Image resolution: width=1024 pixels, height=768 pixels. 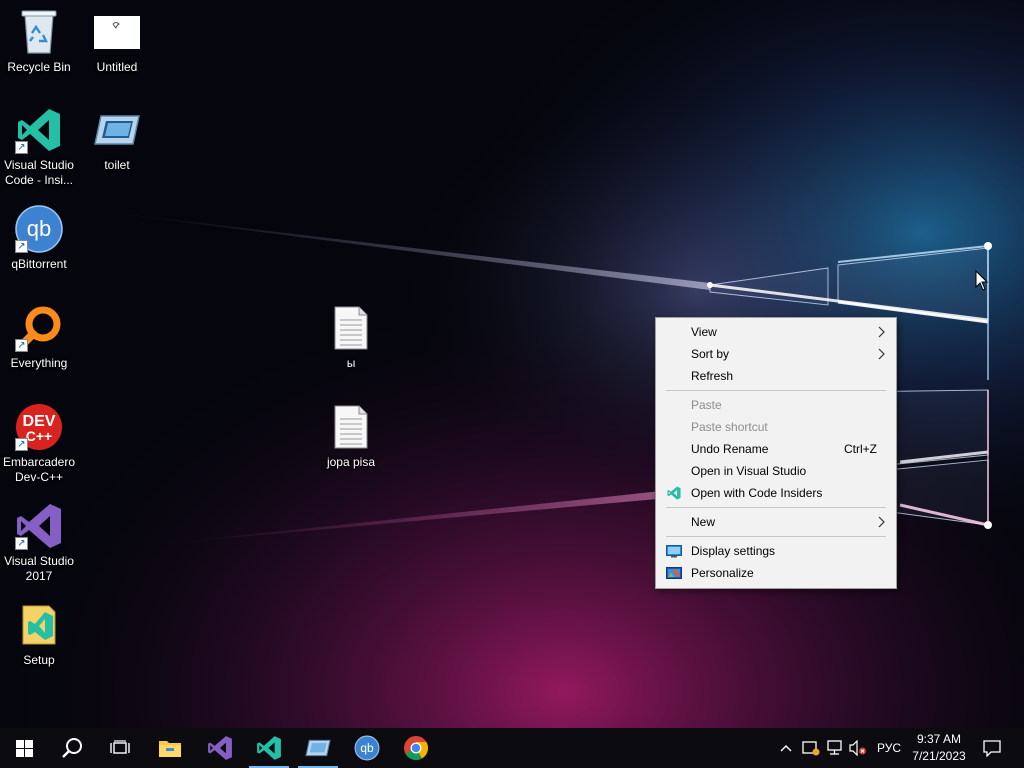 What do you see at coordinates (982, 280) in the screenshot?
I see `mouse-cursor-icon` at bounding box center [982, 280].